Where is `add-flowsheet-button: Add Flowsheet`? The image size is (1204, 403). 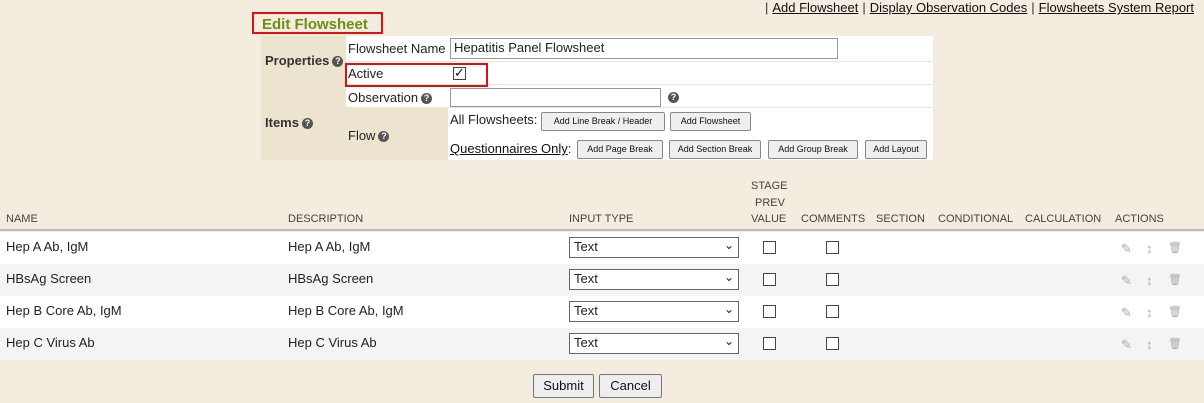 add-flowsheet-button: Add Flowsheet is located at coordinates (710, 121).